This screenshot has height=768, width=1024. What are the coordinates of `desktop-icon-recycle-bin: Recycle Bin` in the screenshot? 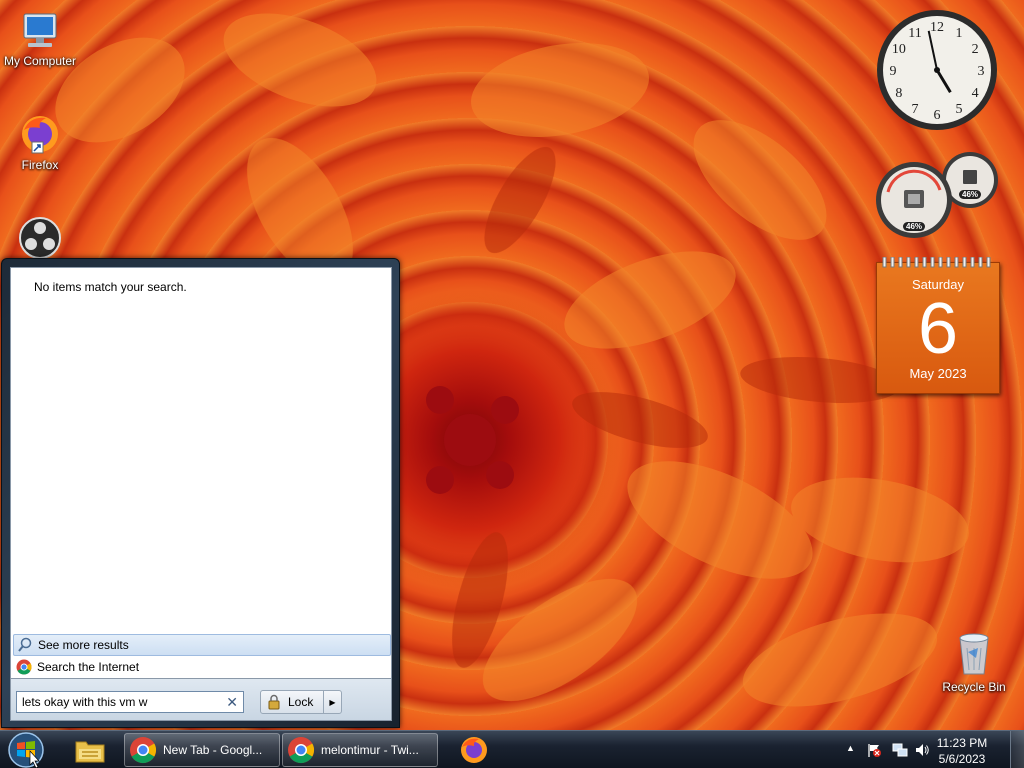 It's located at (974, 662).